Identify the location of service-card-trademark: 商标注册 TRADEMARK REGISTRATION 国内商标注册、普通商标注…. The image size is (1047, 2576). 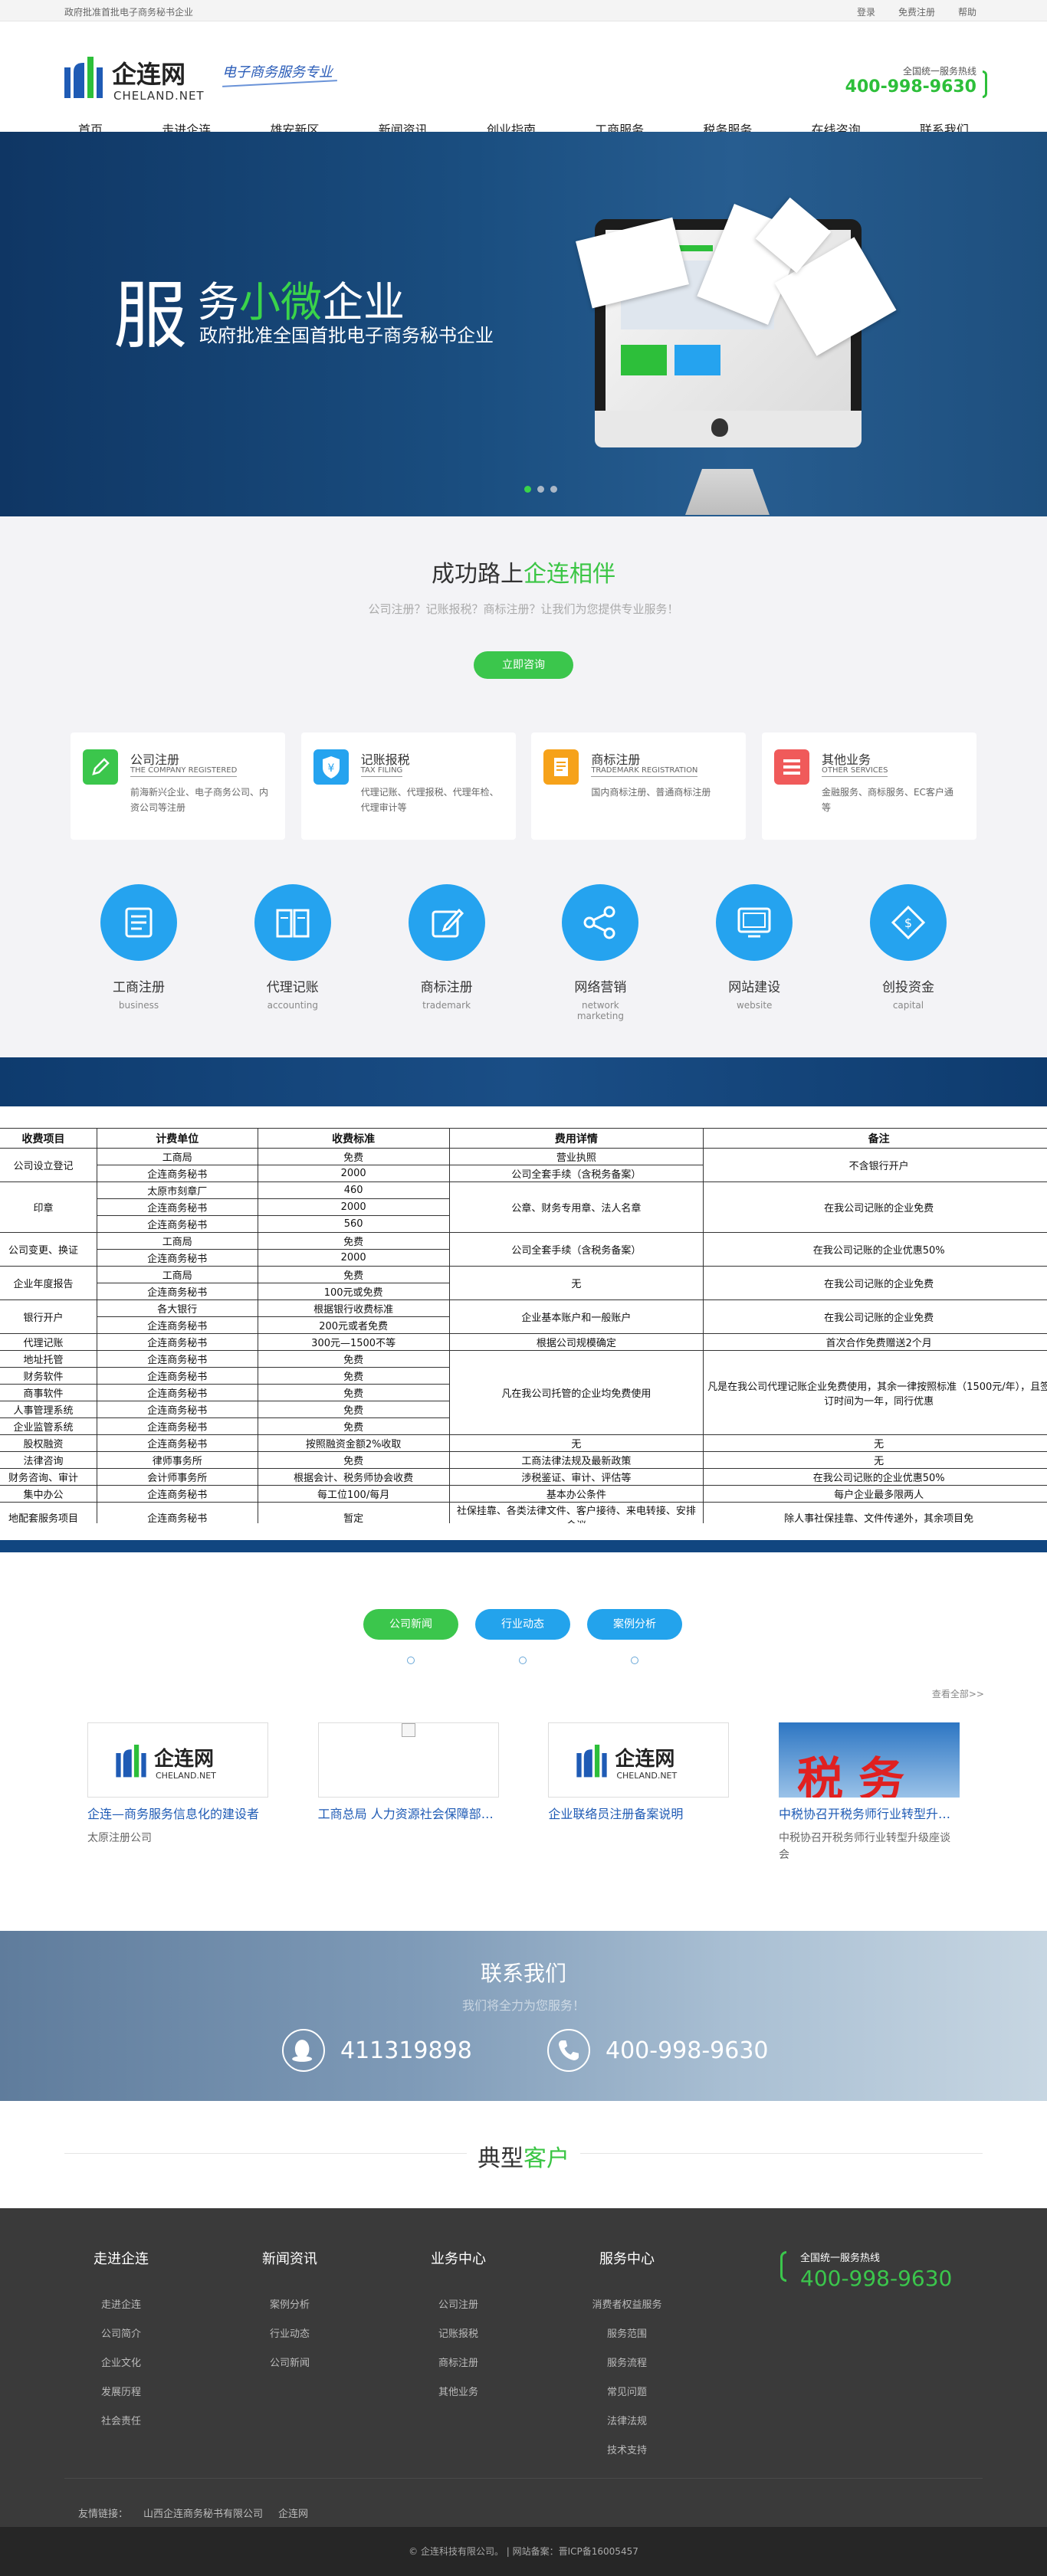
(639, 786).